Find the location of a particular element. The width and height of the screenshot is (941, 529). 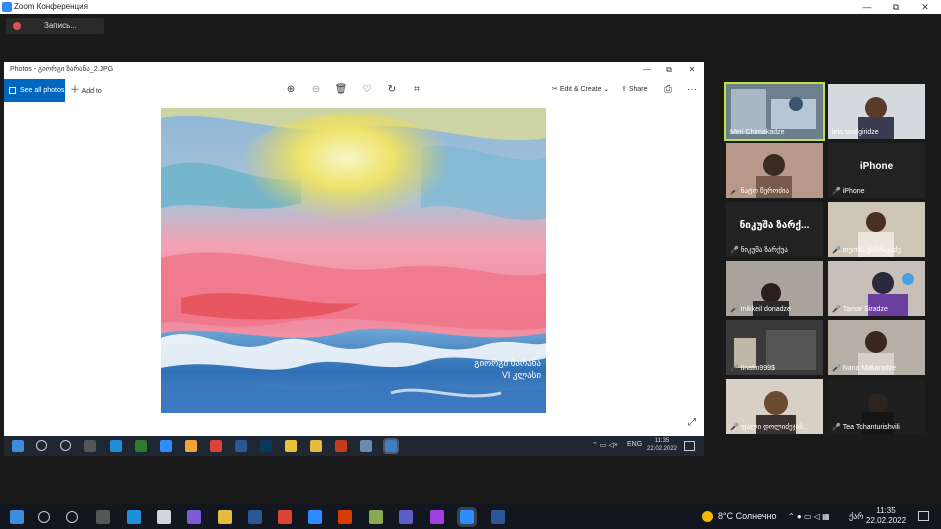

participant-big-label: iPhone is located at coordinates (876, 166).